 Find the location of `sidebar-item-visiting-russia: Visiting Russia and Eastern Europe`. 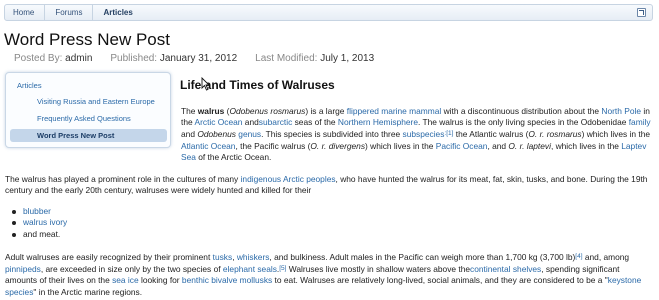

sidebar-item-visiting-russia: Visiting Russia and Eastern Europe is located at coordinates (88, 101).